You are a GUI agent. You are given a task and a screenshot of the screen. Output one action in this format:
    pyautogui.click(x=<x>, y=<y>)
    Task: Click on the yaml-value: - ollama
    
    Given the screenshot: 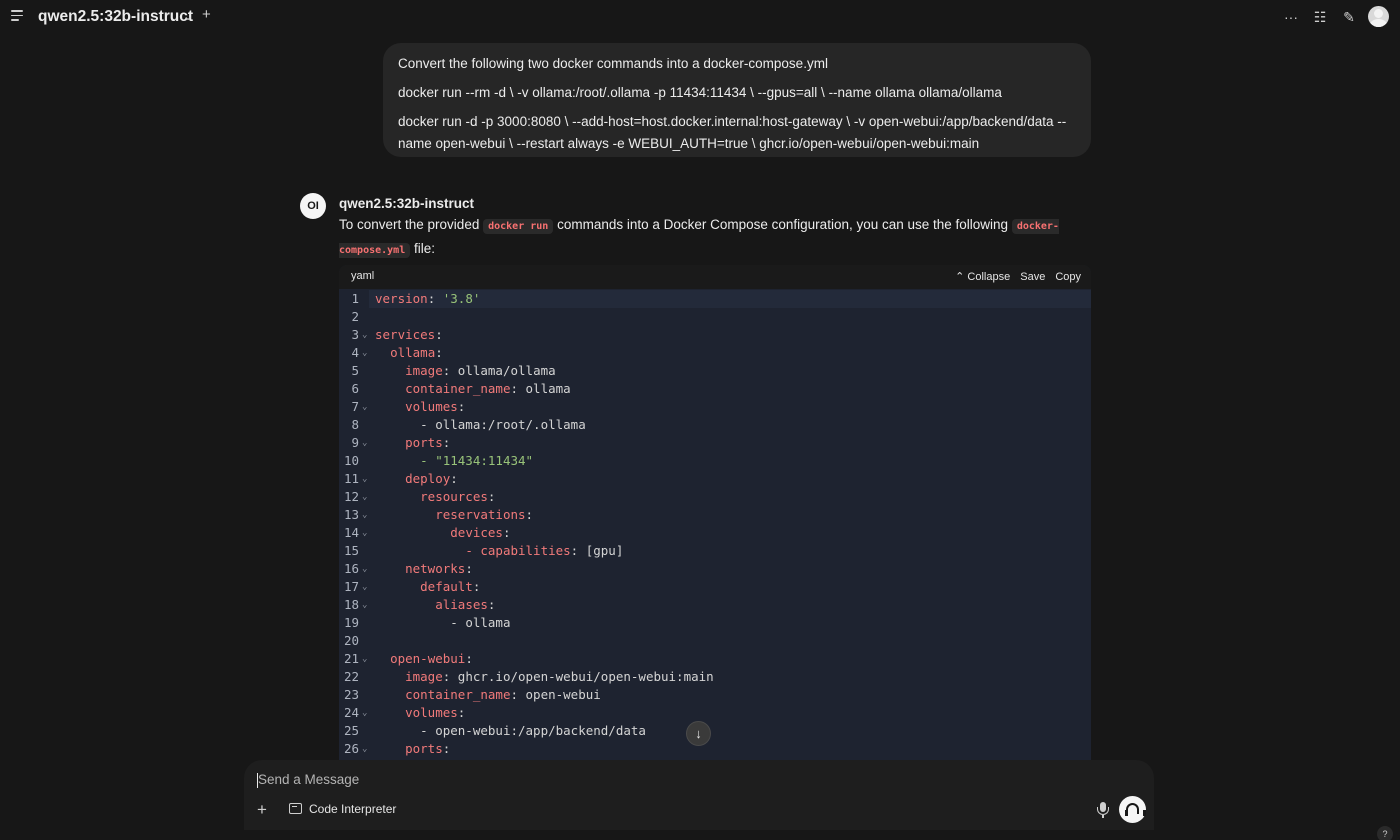 What is the action you would take?
    pyautogui.click(x=480, y=622)
    